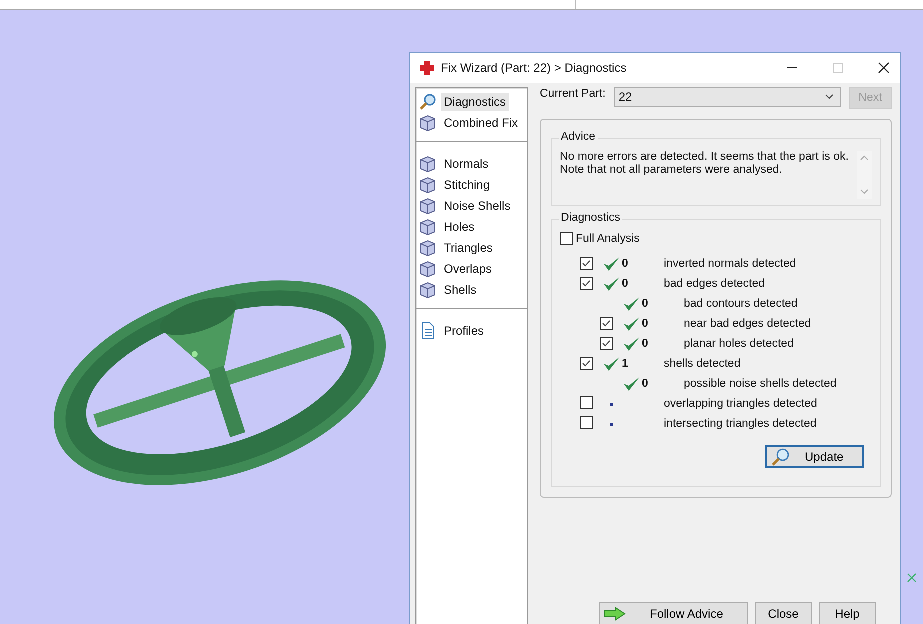 This screenshot has width=923, height=624. I want to click on current-part-label: Current Part:, so click(573, 93).